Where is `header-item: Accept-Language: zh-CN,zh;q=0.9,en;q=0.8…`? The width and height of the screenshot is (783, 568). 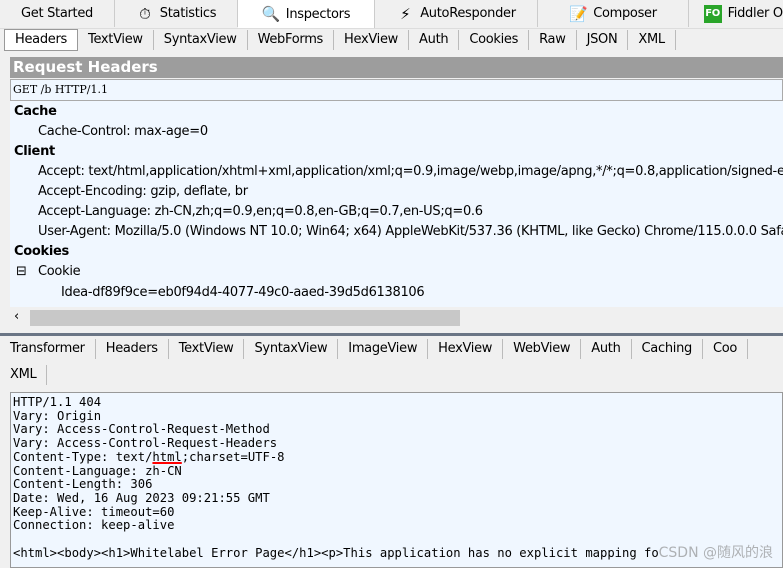
header-item: Accept-Language: zh-CN,zh;q=0.9,en;q=0.8… is located at coordinates (260, 212).